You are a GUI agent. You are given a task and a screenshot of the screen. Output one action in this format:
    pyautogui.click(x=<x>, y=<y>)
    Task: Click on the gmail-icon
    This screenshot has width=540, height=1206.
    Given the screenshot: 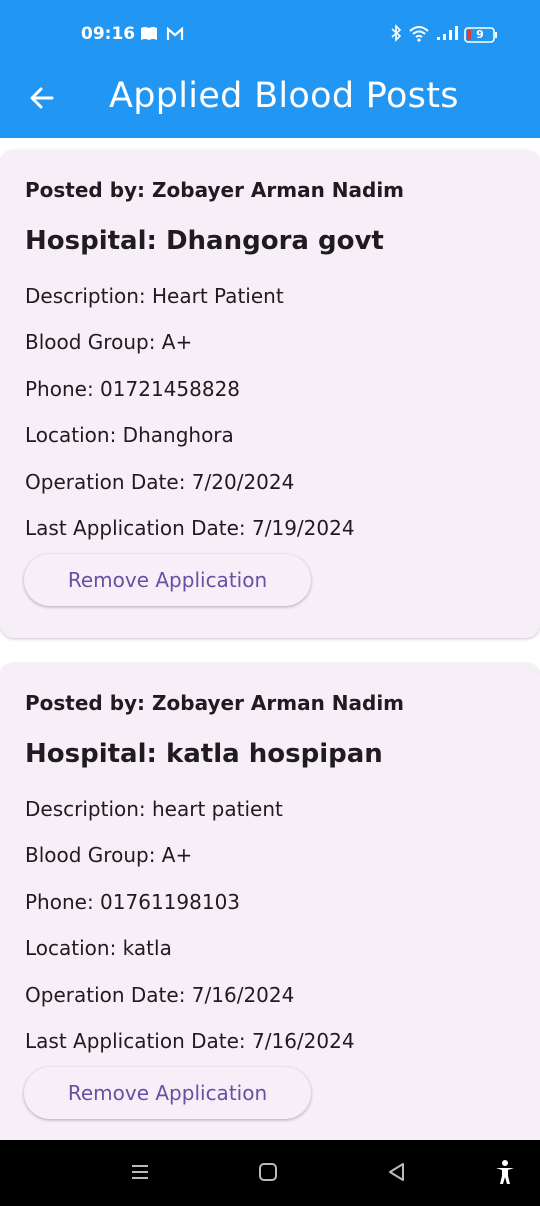 What is the action you would take?
    pyautogui.click(x=175, y=36)
    